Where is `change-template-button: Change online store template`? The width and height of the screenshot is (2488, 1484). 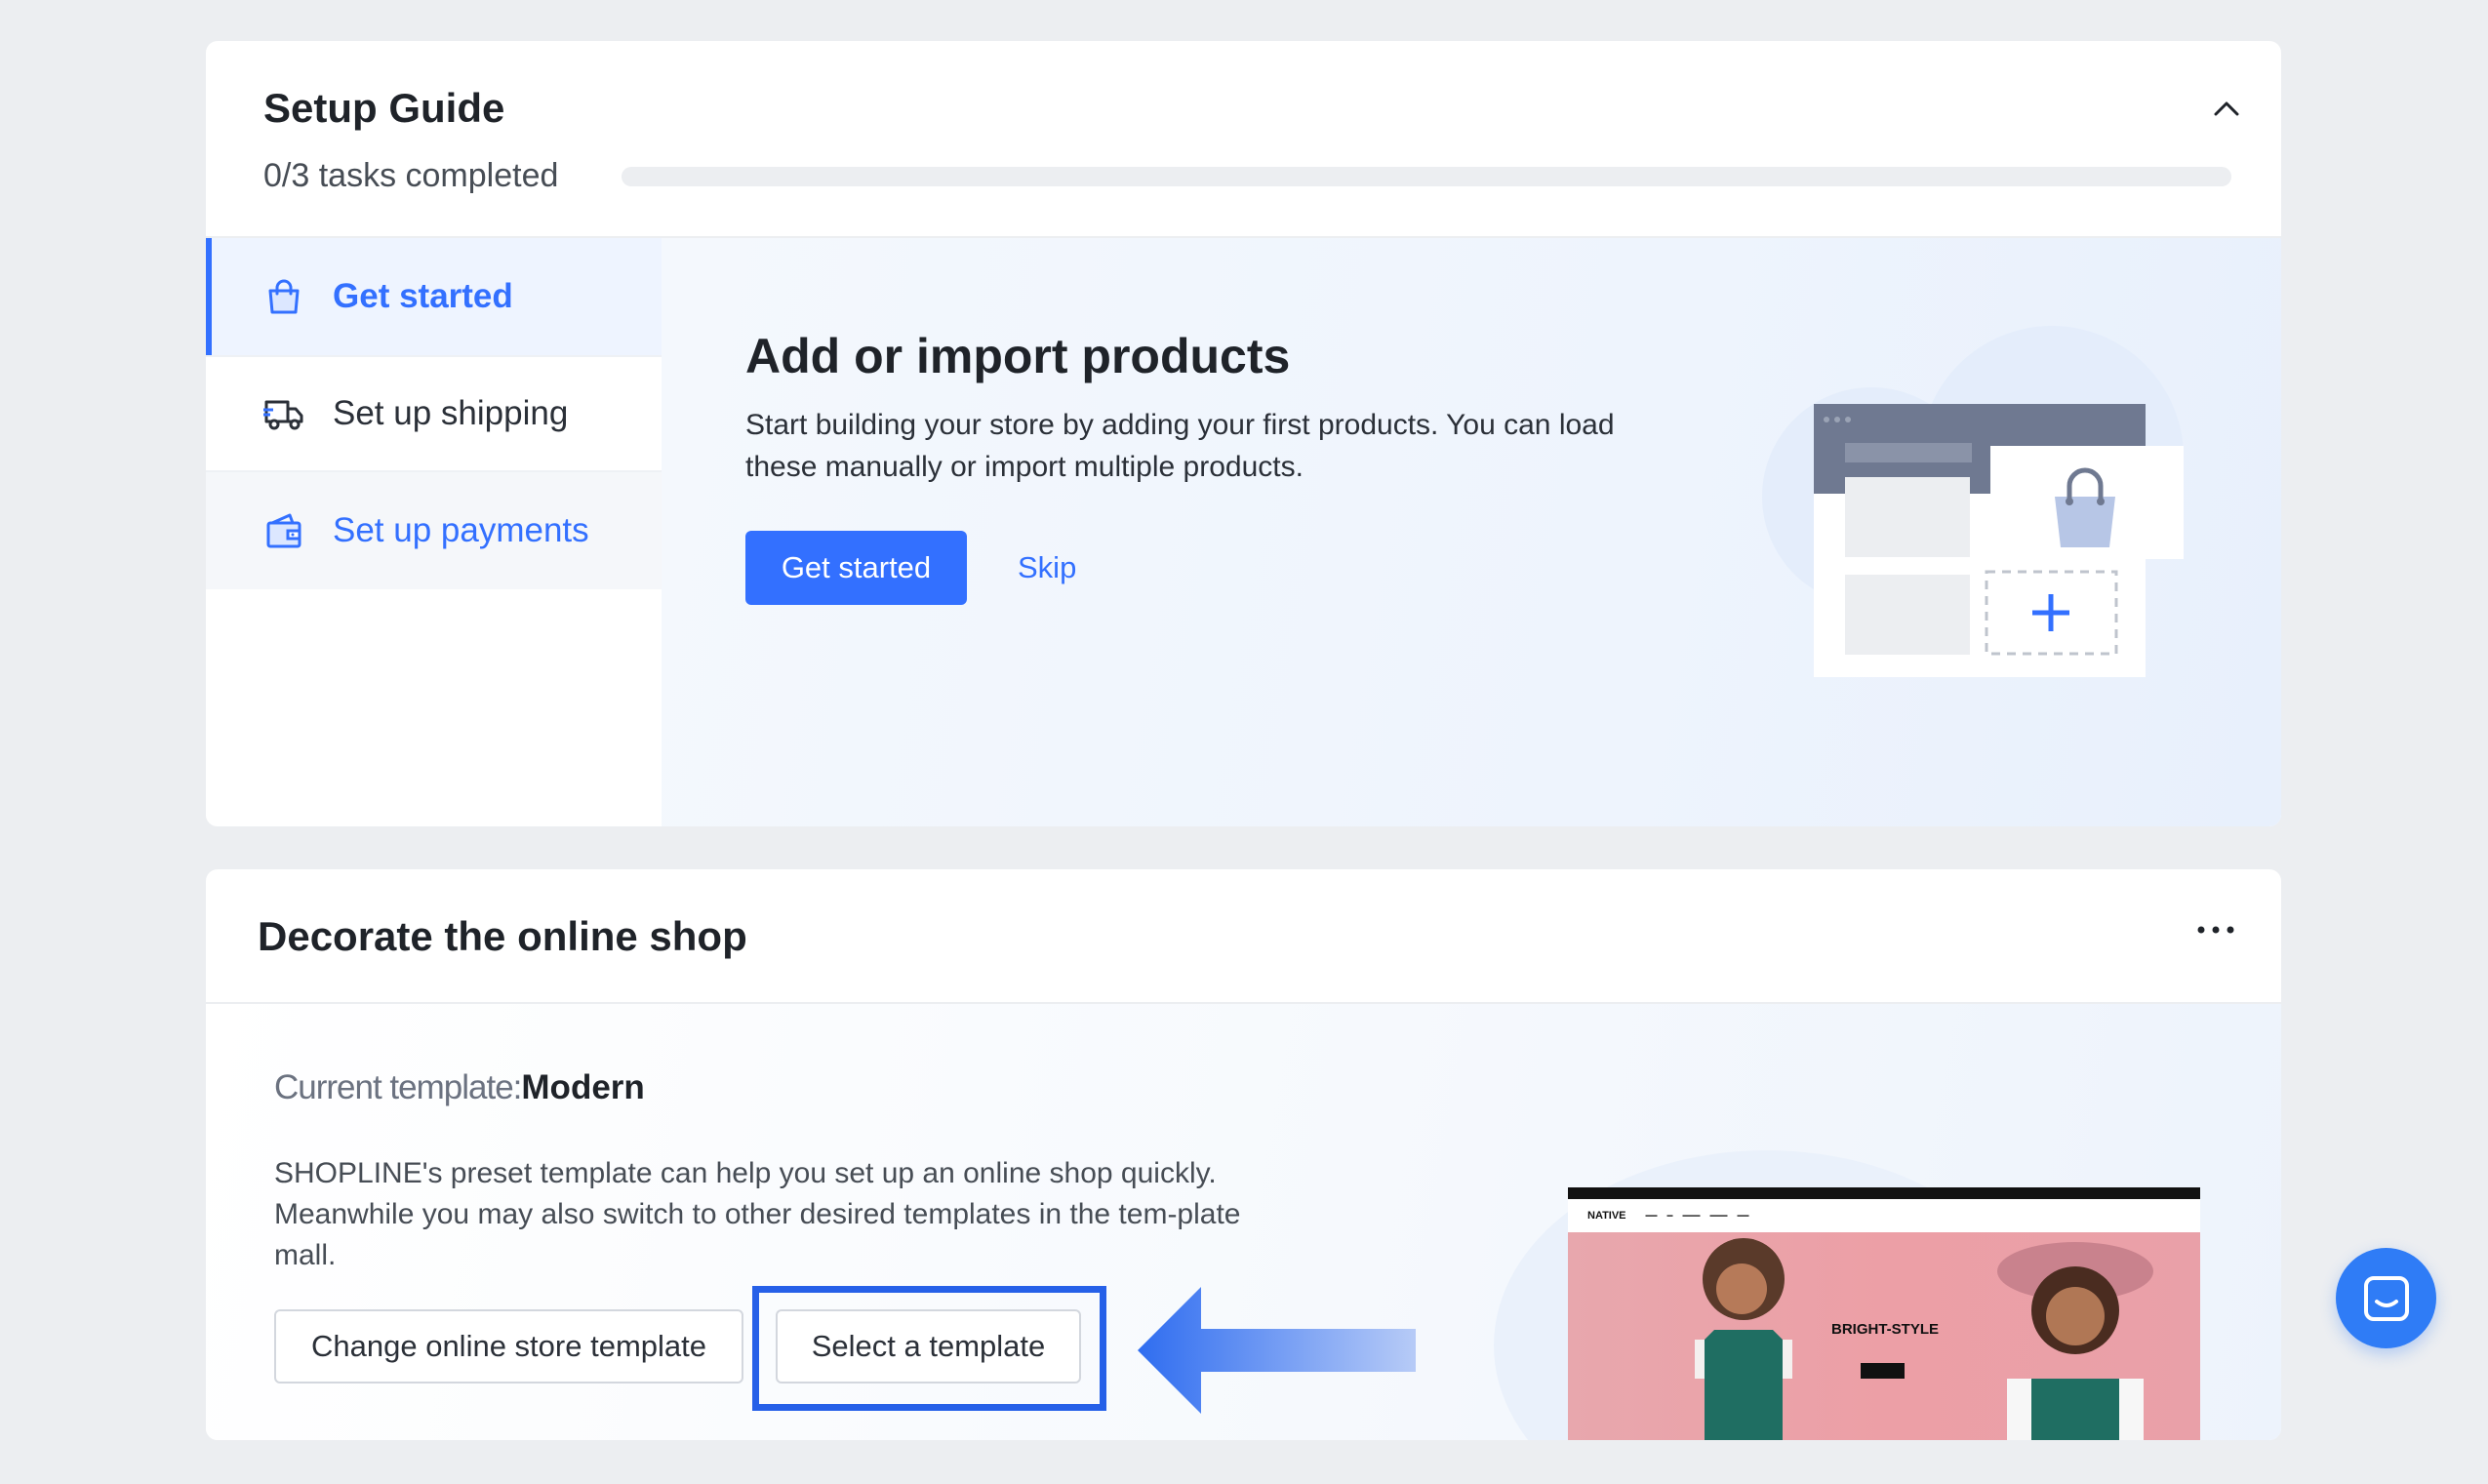
change-template-button: Change online store template is located at coordinates (508, 1346).